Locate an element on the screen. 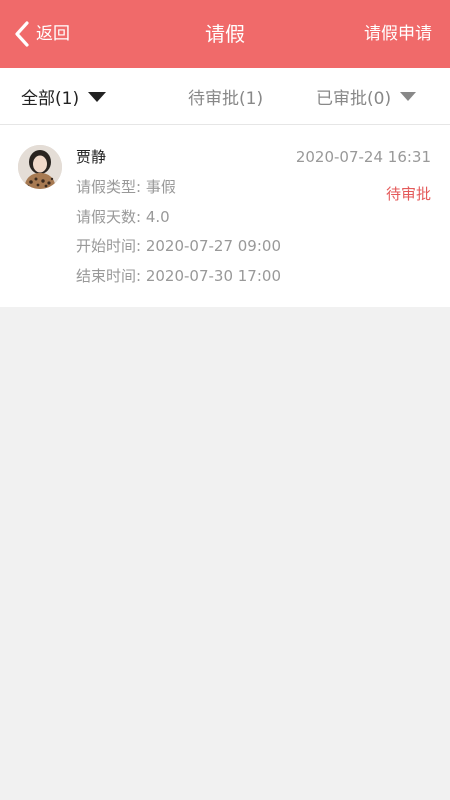 Image resolution: width=450 pixels, height=800 pixels. end-time: 结束时间: 2020-07-30 17:00 is located at coordinates (178, 276).